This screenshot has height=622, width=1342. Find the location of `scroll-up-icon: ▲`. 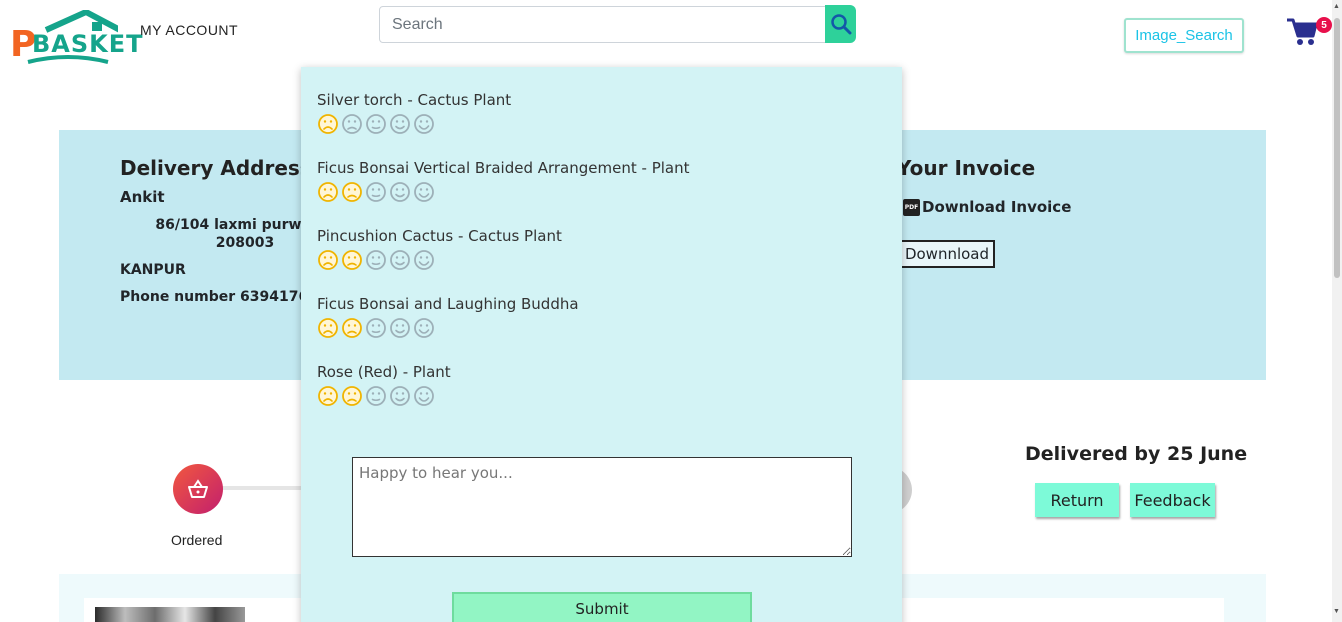

scroll-up-icon: ▲ is located at coordinates (1336, 6).